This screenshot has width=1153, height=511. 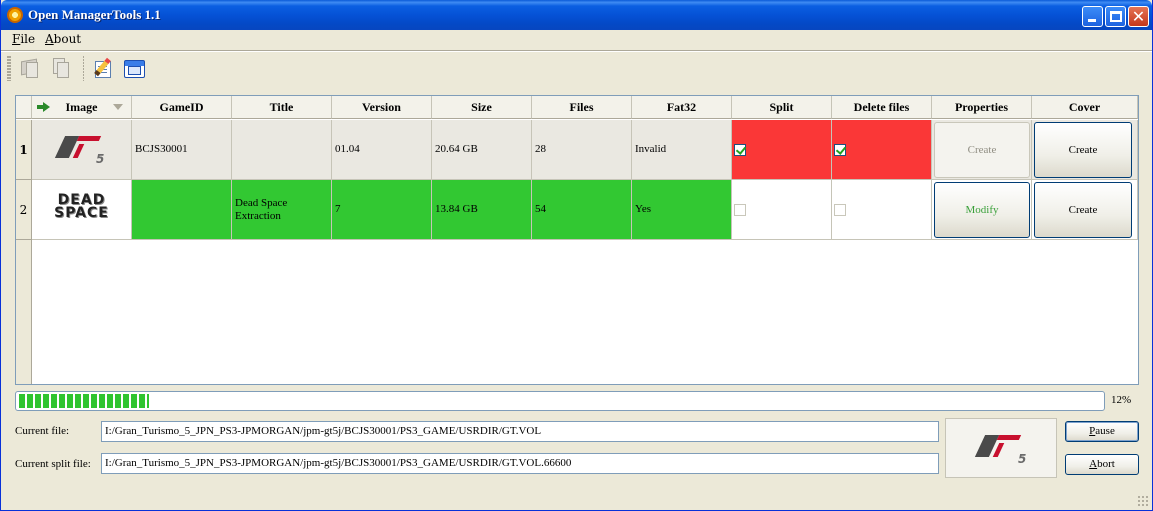 I want to click on menu-about-mnemonic: A, so click(x=49, y=39).